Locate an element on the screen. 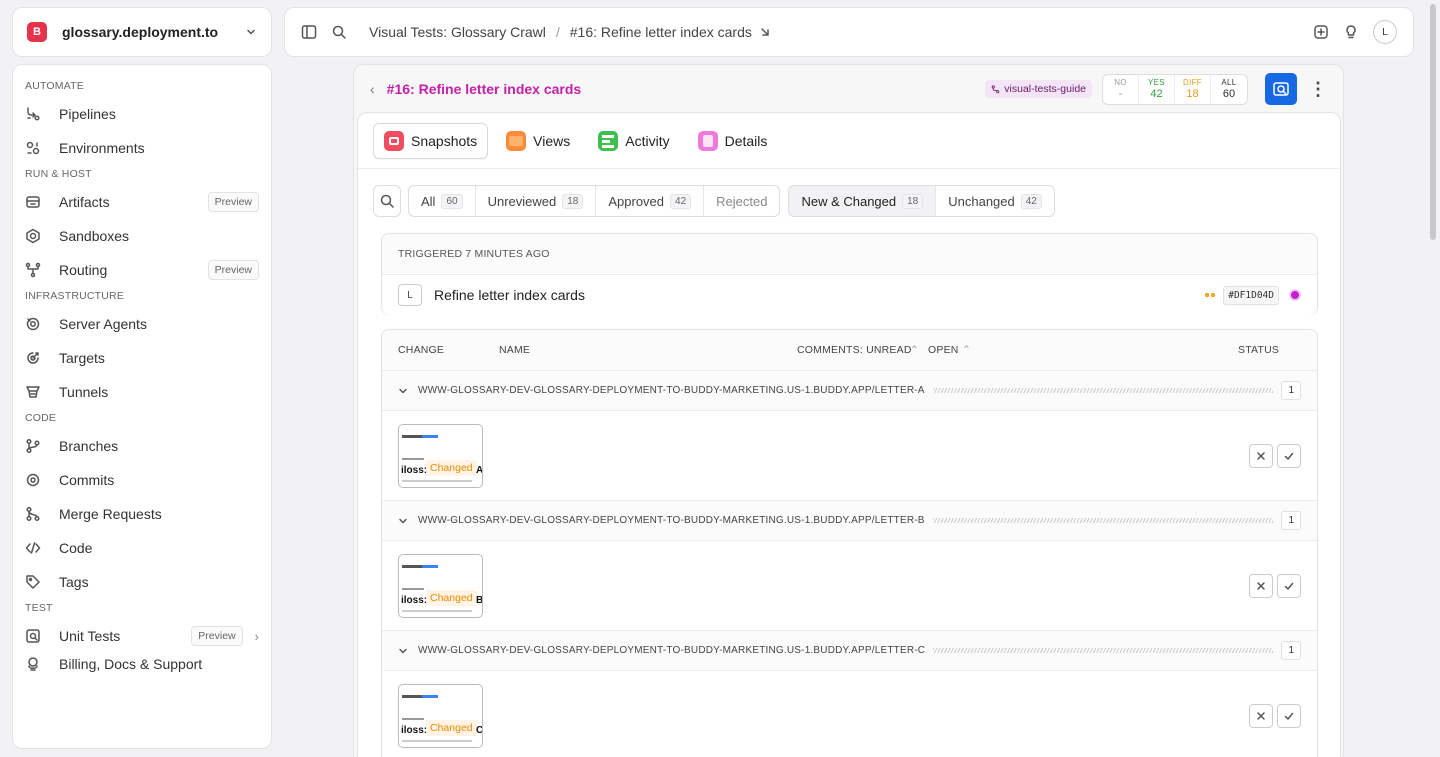  agent-icon is located at coordinates (33, 324).